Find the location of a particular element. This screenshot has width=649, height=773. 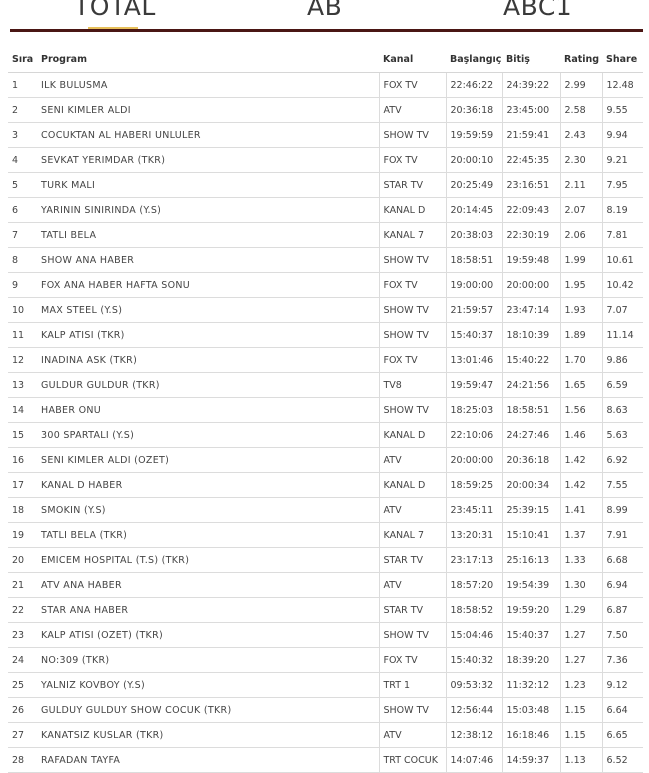

tab-ab: AB is located at coordinates (324, 10).